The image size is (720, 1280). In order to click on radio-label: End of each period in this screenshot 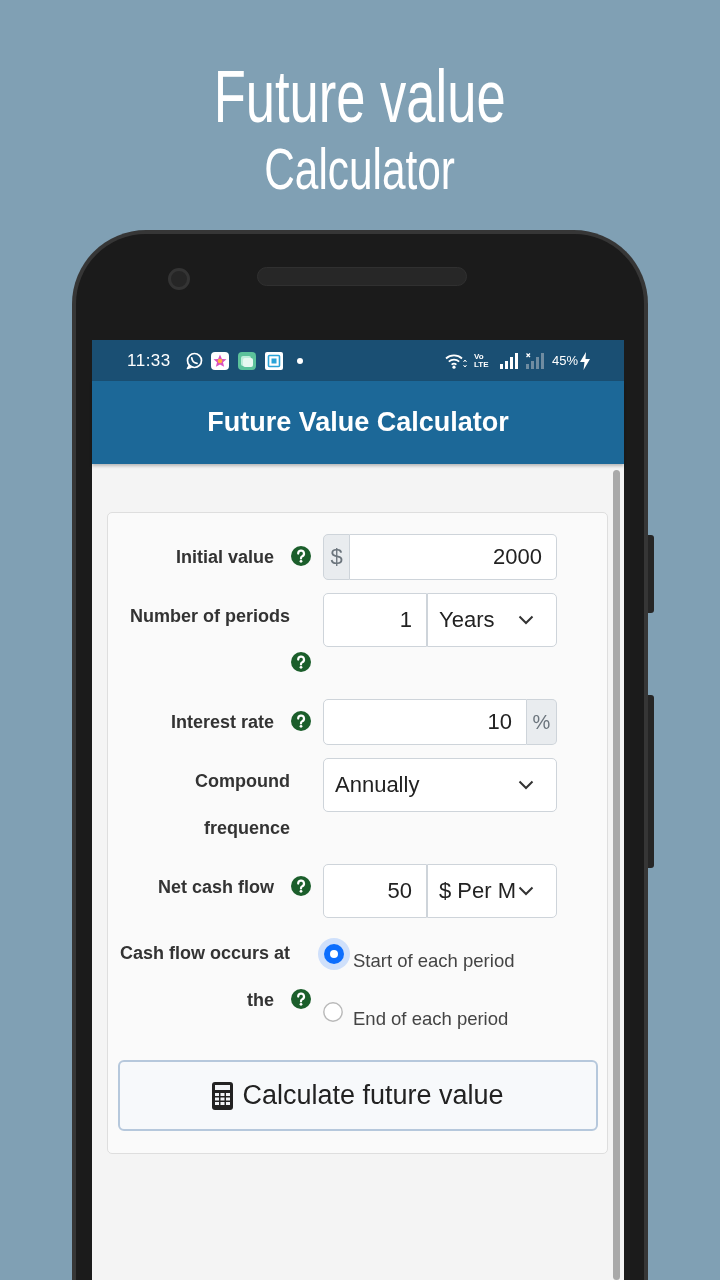, I will do `click(431, 1019)`.